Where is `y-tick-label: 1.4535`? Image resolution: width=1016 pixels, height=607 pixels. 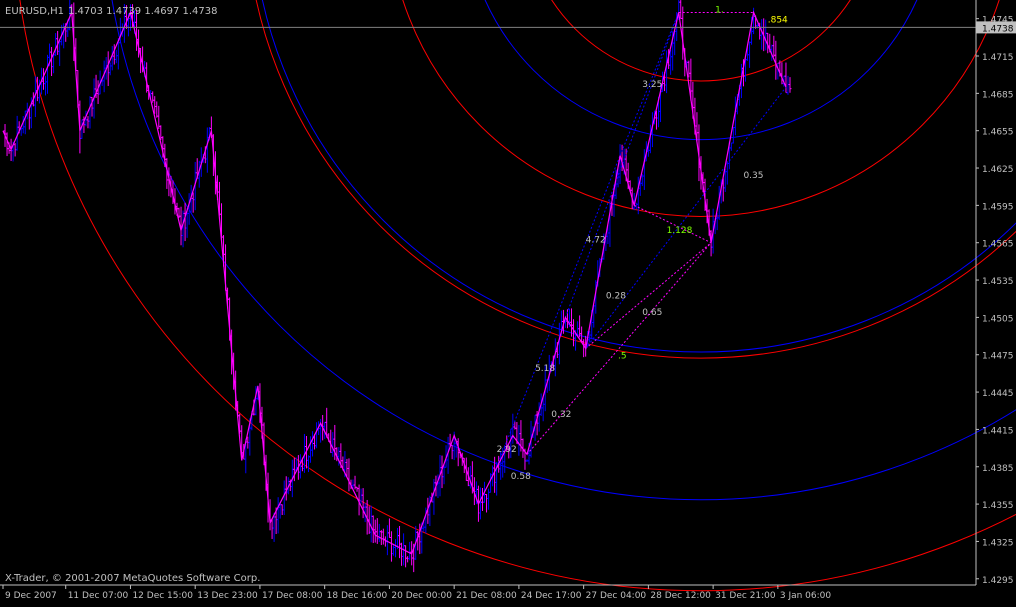 y-tick-label: 1.4535 is located at coordinates (998, 282).